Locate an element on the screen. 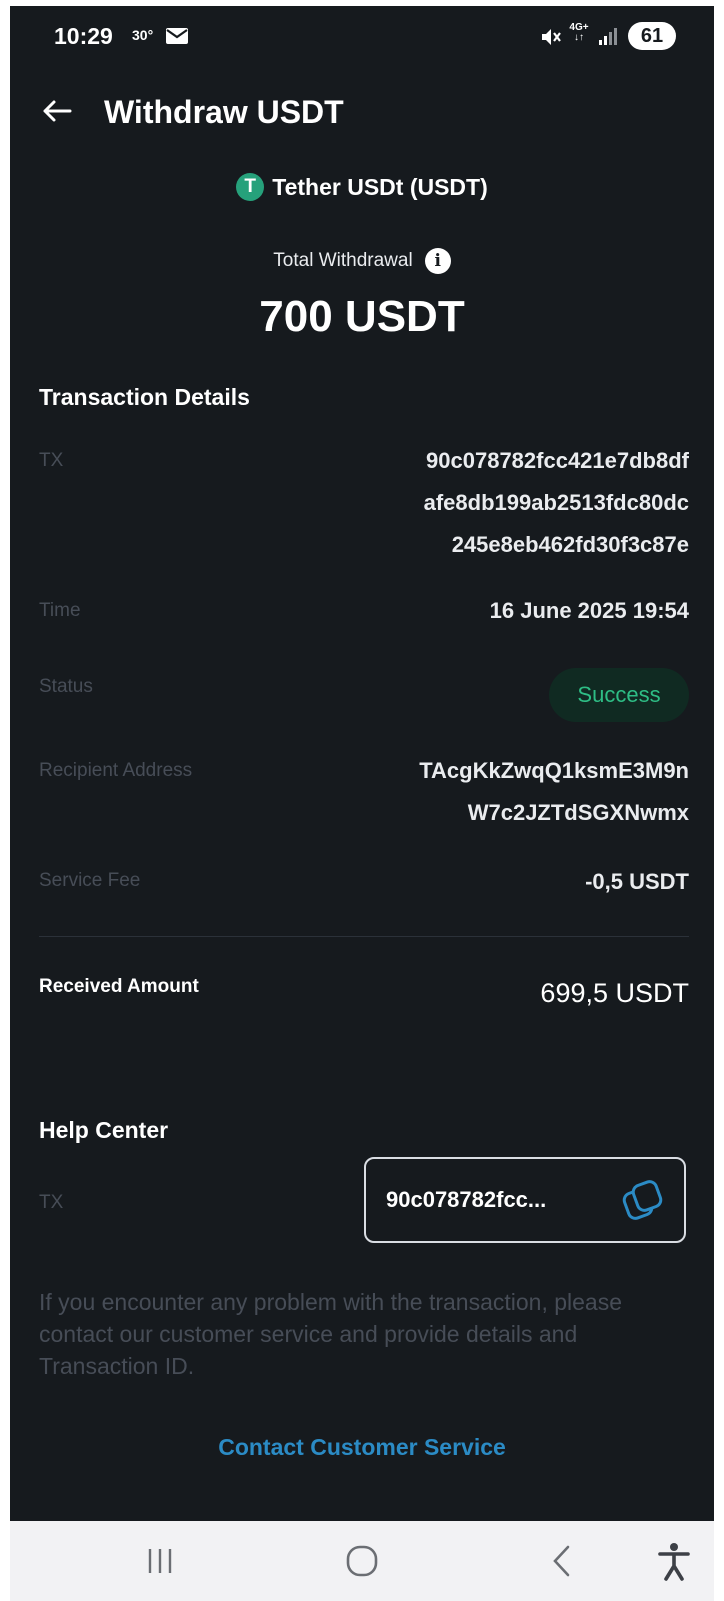 Image resolution: width=724 pixels, height=1601 pixels. time-value: 16 June 2025 19:54 is located at coordinates (589, 610).